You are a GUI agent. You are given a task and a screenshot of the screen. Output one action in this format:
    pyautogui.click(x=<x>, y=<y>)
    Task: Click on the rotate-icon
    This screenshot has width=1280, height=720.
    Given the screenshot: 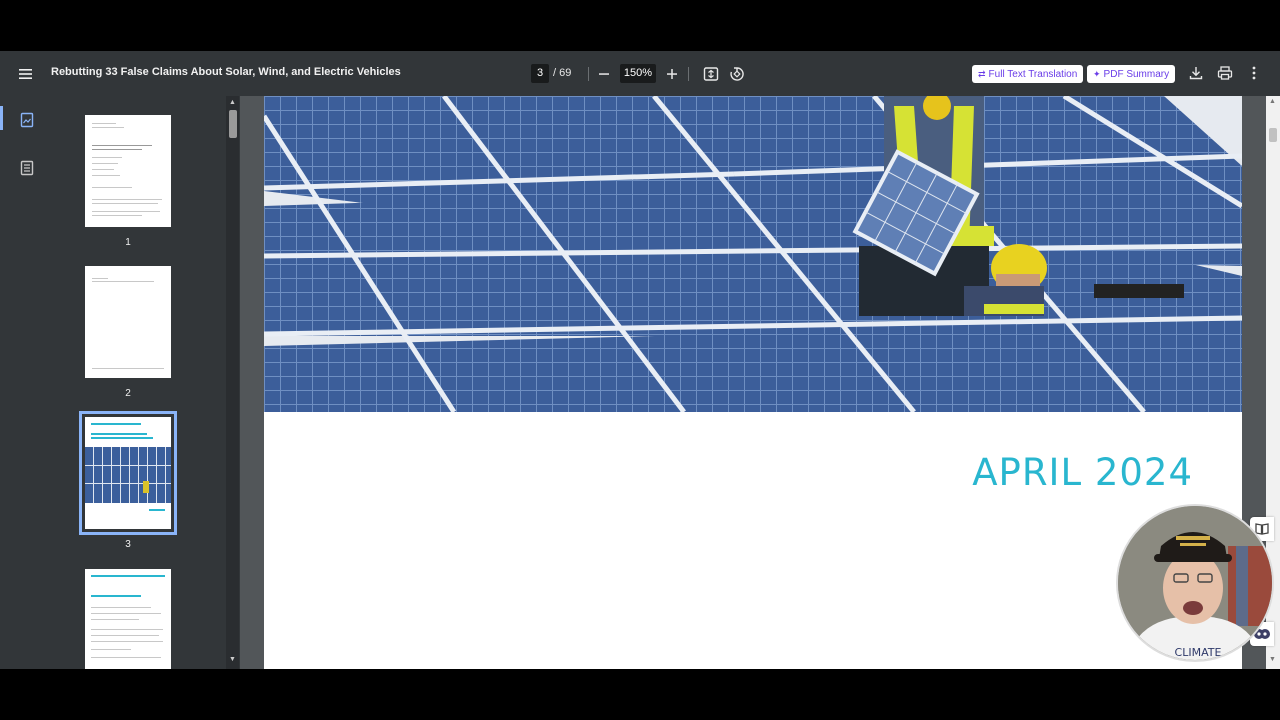 What is the action you would take?
    pyautogui.click(x=737, y=74)
    